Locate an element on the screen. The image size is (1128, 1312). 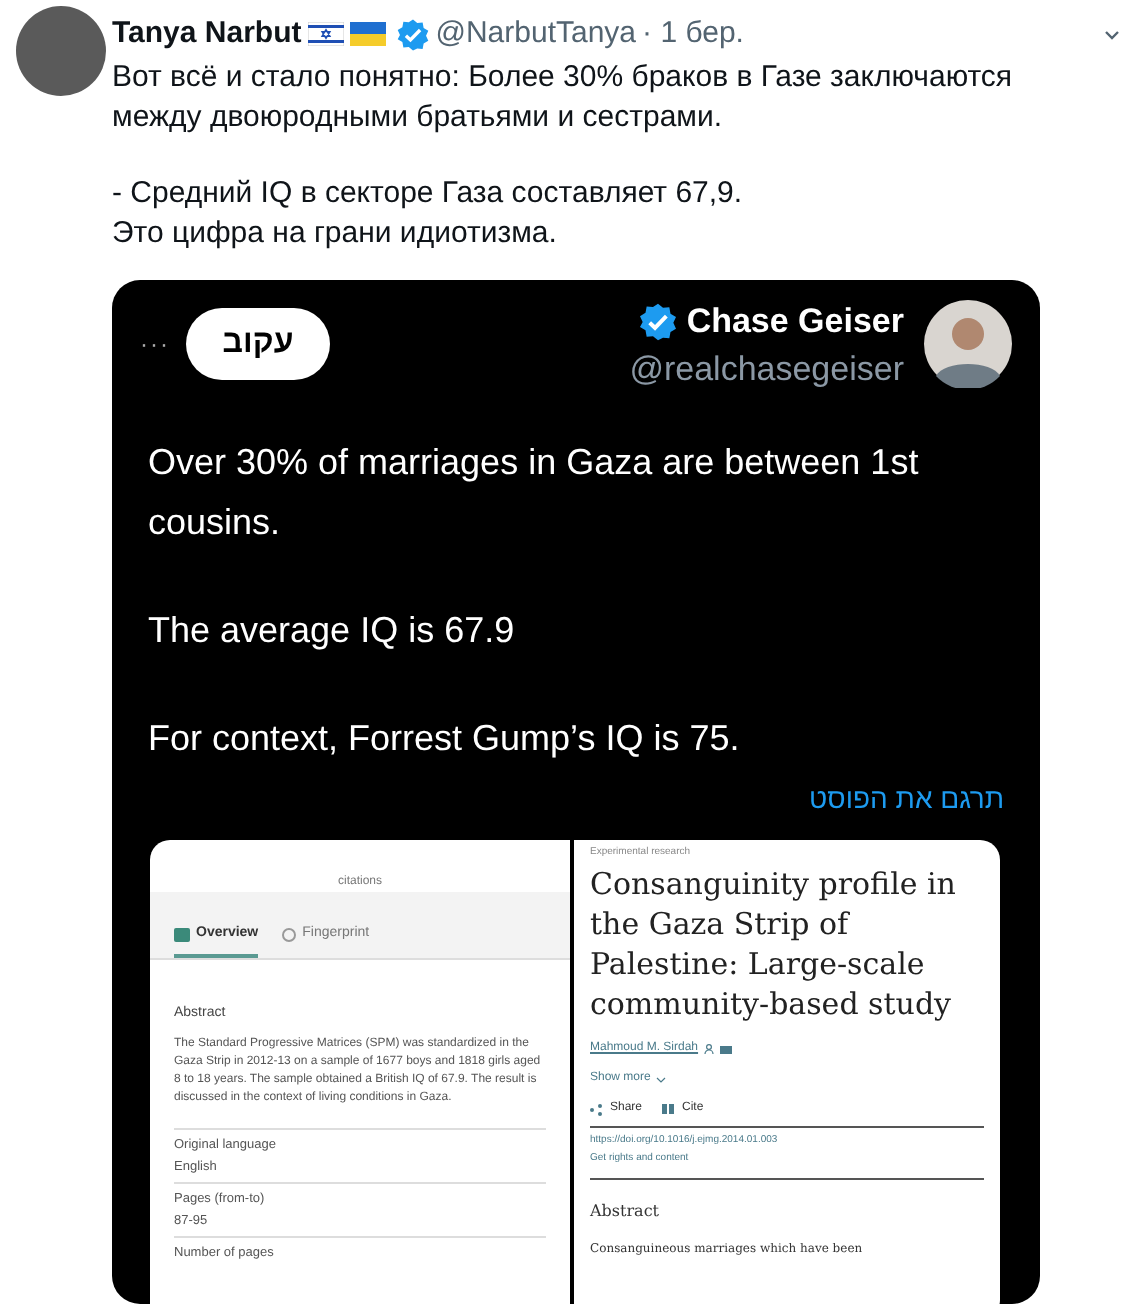
more-options-icon: ··· is located at coordinates (155, 343).